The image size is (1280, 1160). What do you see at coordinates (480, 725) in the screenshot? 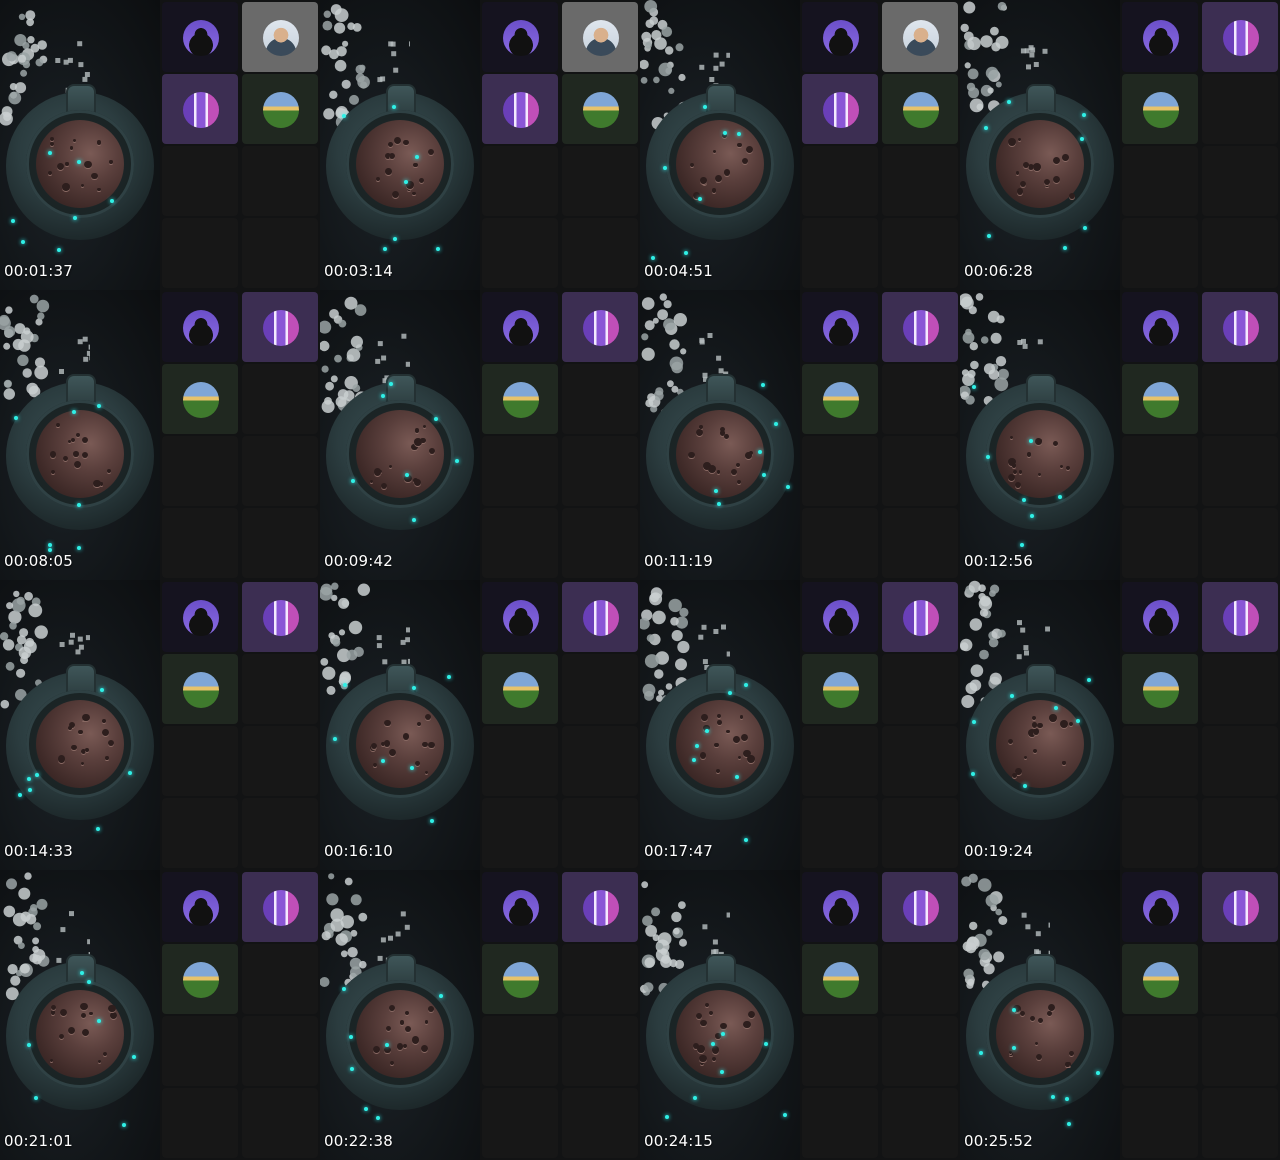
I see `video-frame-thumbnail: 00:16:10` at bounding box center [480, 725].